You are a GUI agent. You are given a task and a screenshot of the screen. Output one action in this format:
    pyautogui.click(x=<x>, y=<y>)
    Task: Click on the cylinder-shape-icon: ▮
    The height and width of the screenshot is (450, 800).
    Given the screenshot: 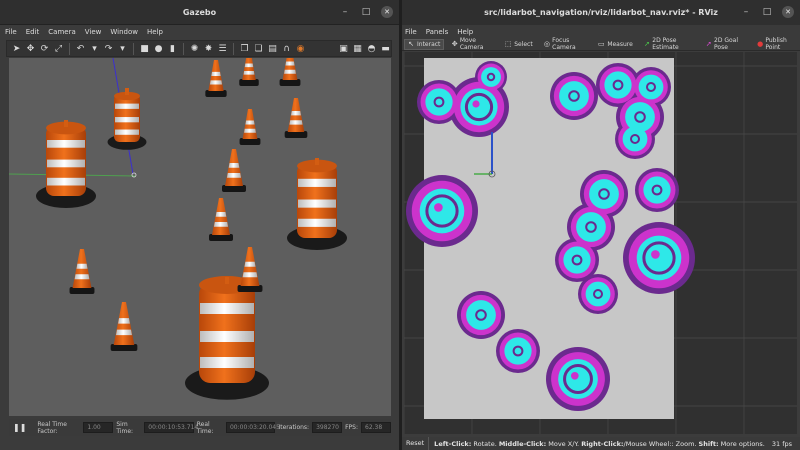 What is the action you would take?
    pyautogui.click(x=172, y=48)
    